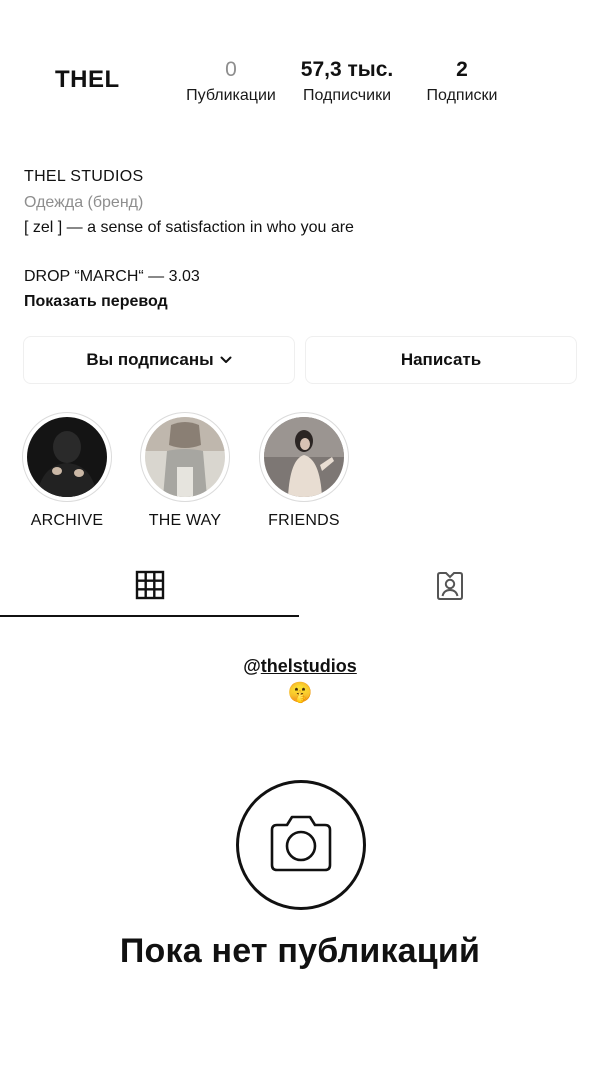 The width and height of the screenshot is (600, 1067). I want to click on highlight-archive: ARCHIVE, so click(67, 471).